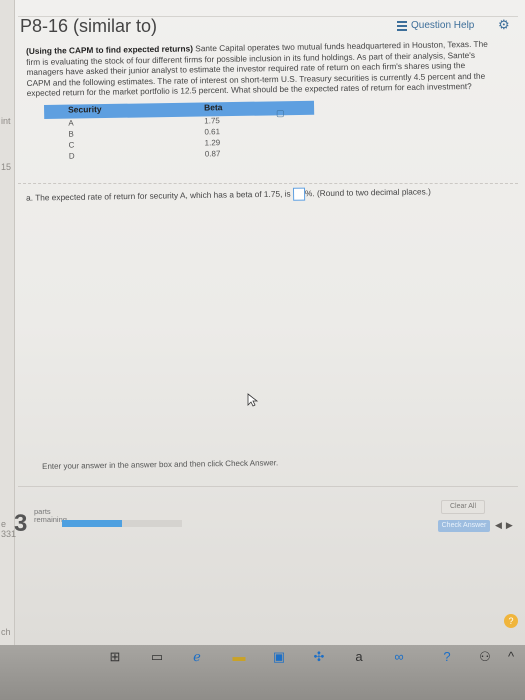 Image resolution: width=525 pixels, height=700 pixels. I want to click on help-circle-icon: ?, so click(511, 621).